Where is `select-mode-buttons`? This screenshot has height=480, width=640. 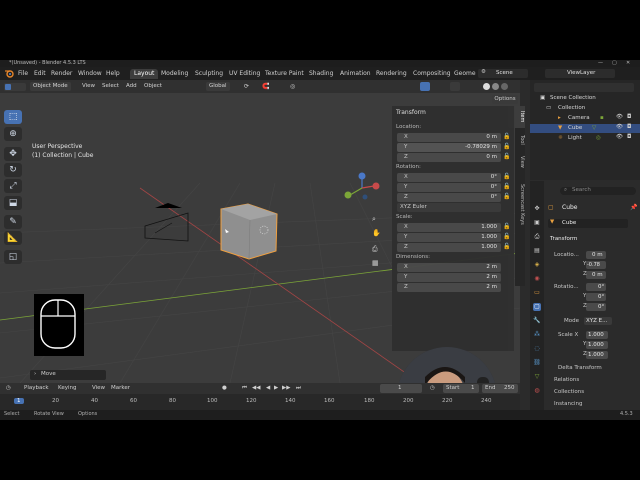
select-mode-buttons is located at coordinates (15, 87).